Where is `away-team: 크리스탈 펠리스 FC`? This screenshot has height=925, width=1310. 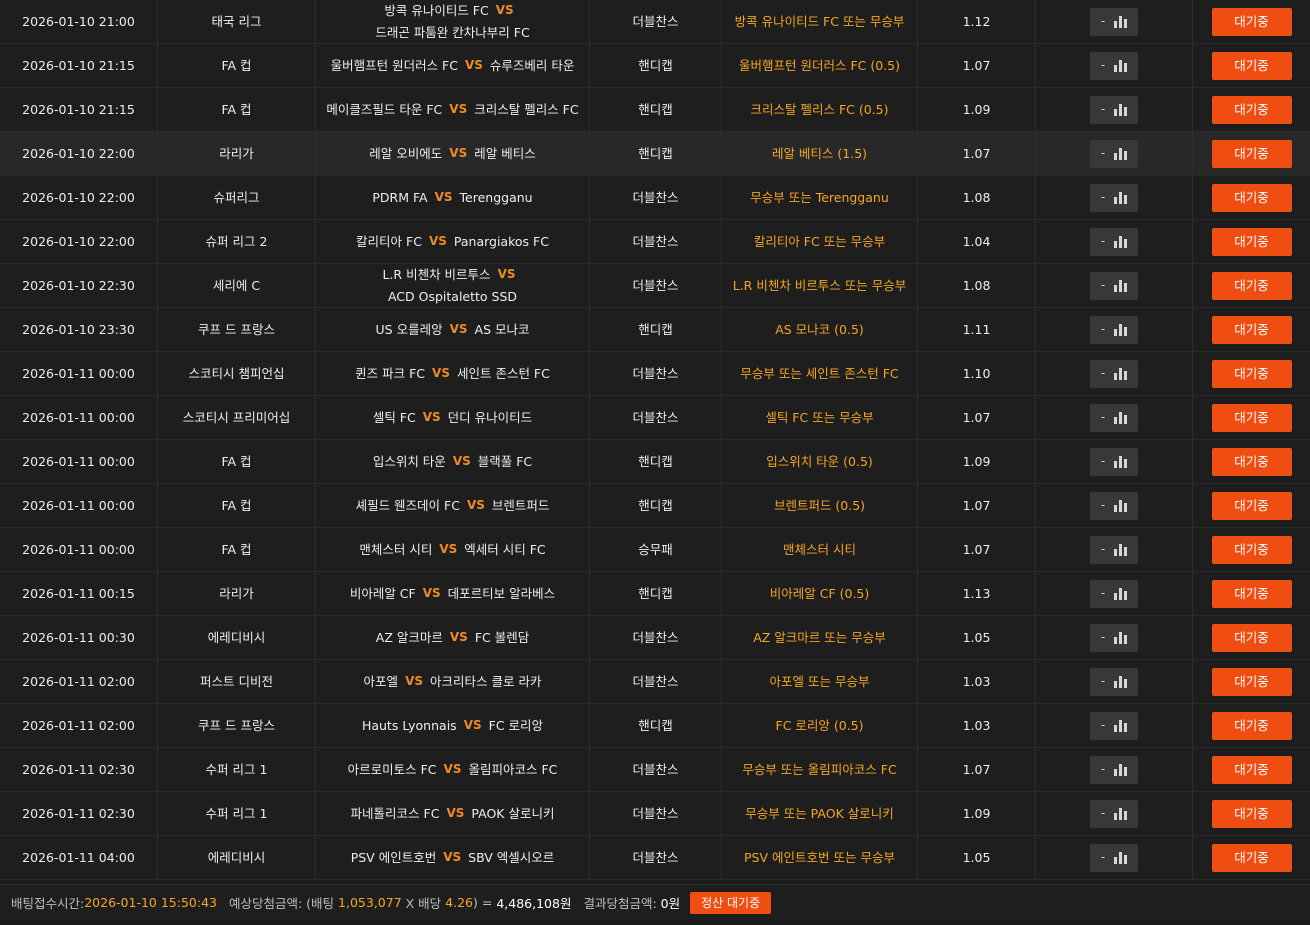 away-team: 크리스탈 펠리스 FC is located at coordinates (526, 109).